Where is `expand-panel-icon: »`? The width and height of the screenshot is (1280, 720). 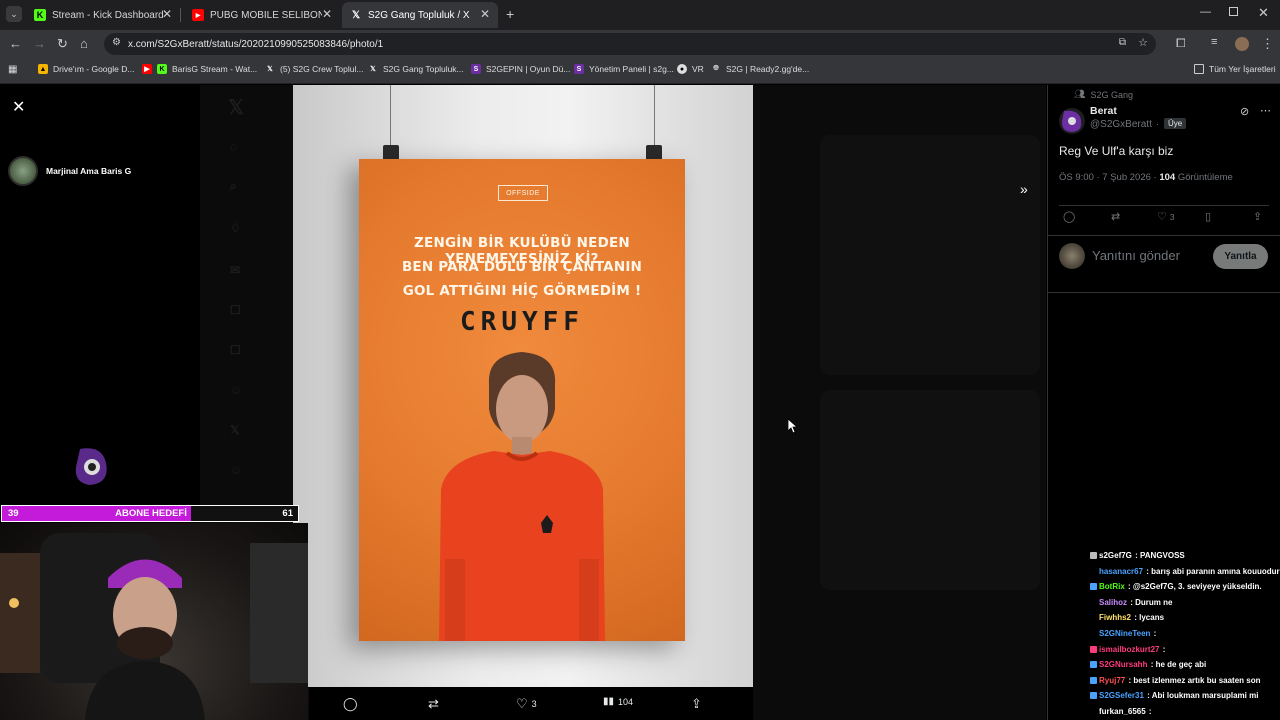
expand-panel-icon: » is located at coordinates (1024, 189).